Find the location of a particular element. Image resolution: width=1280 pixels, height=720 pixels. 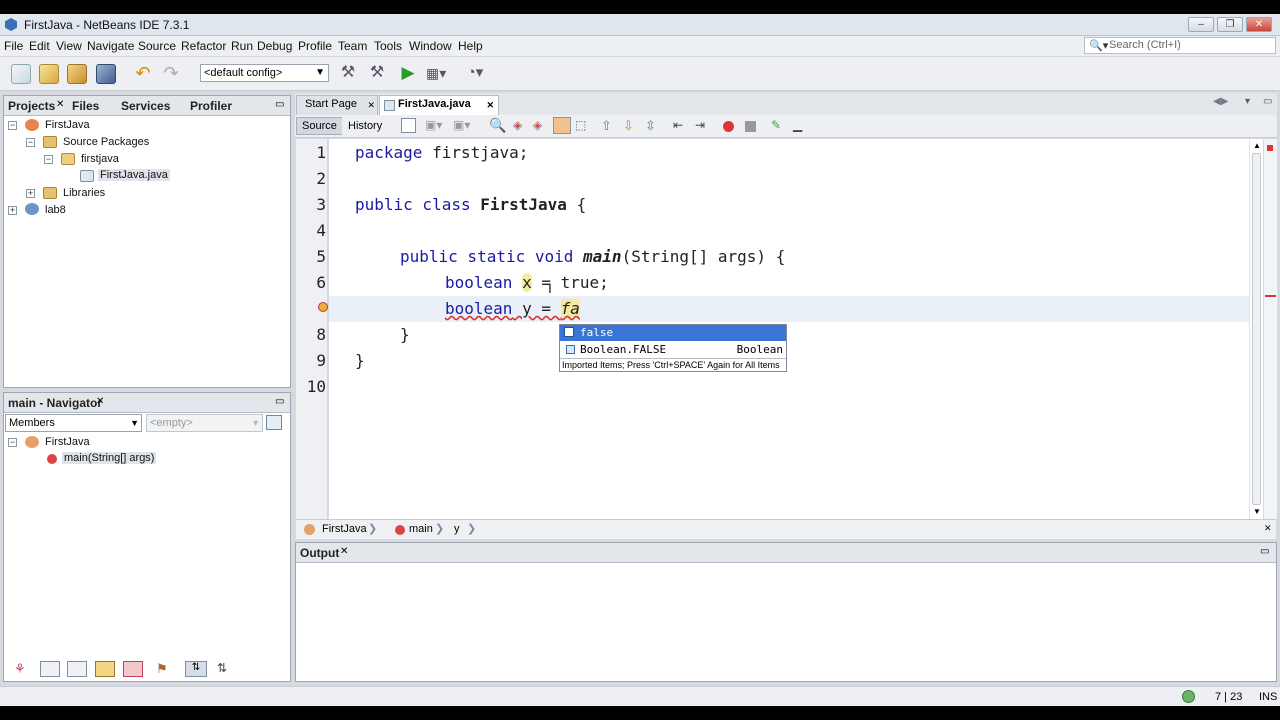

scroll-thumb is located at coordinates (1256, 329).